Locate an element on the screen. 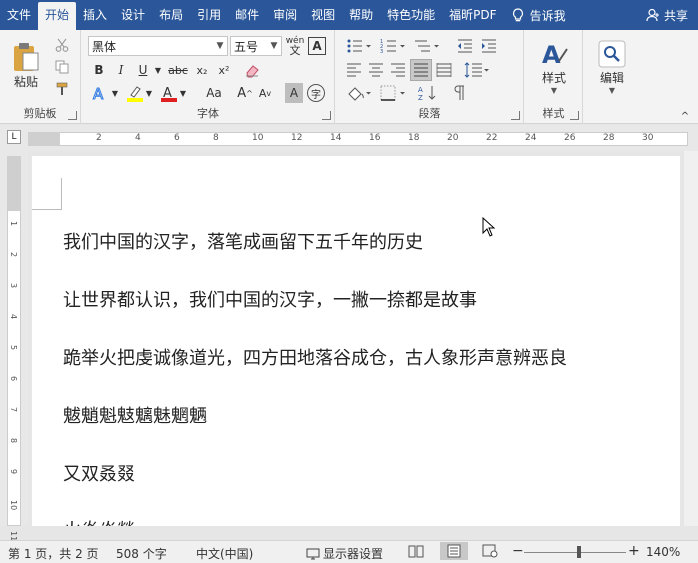 The image size is (698, 563). borders-button is located at coordinates (393, 93).